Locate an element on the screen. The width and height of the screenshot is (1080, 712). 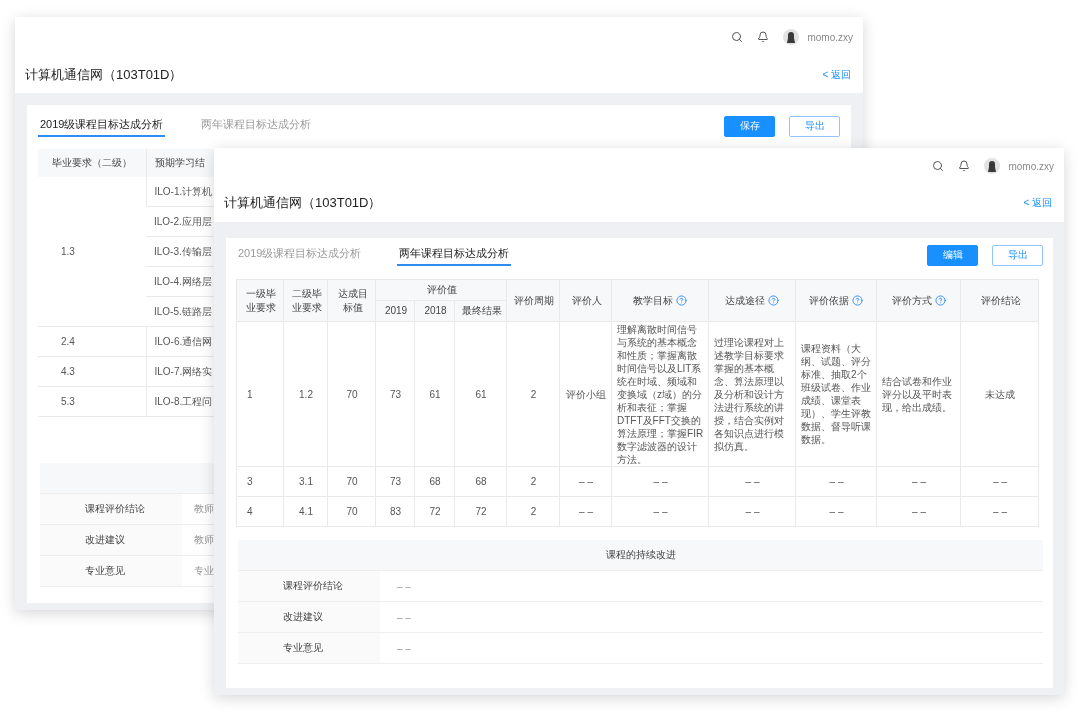
table-cell: 1.2 is located at coordinates (305, 394).